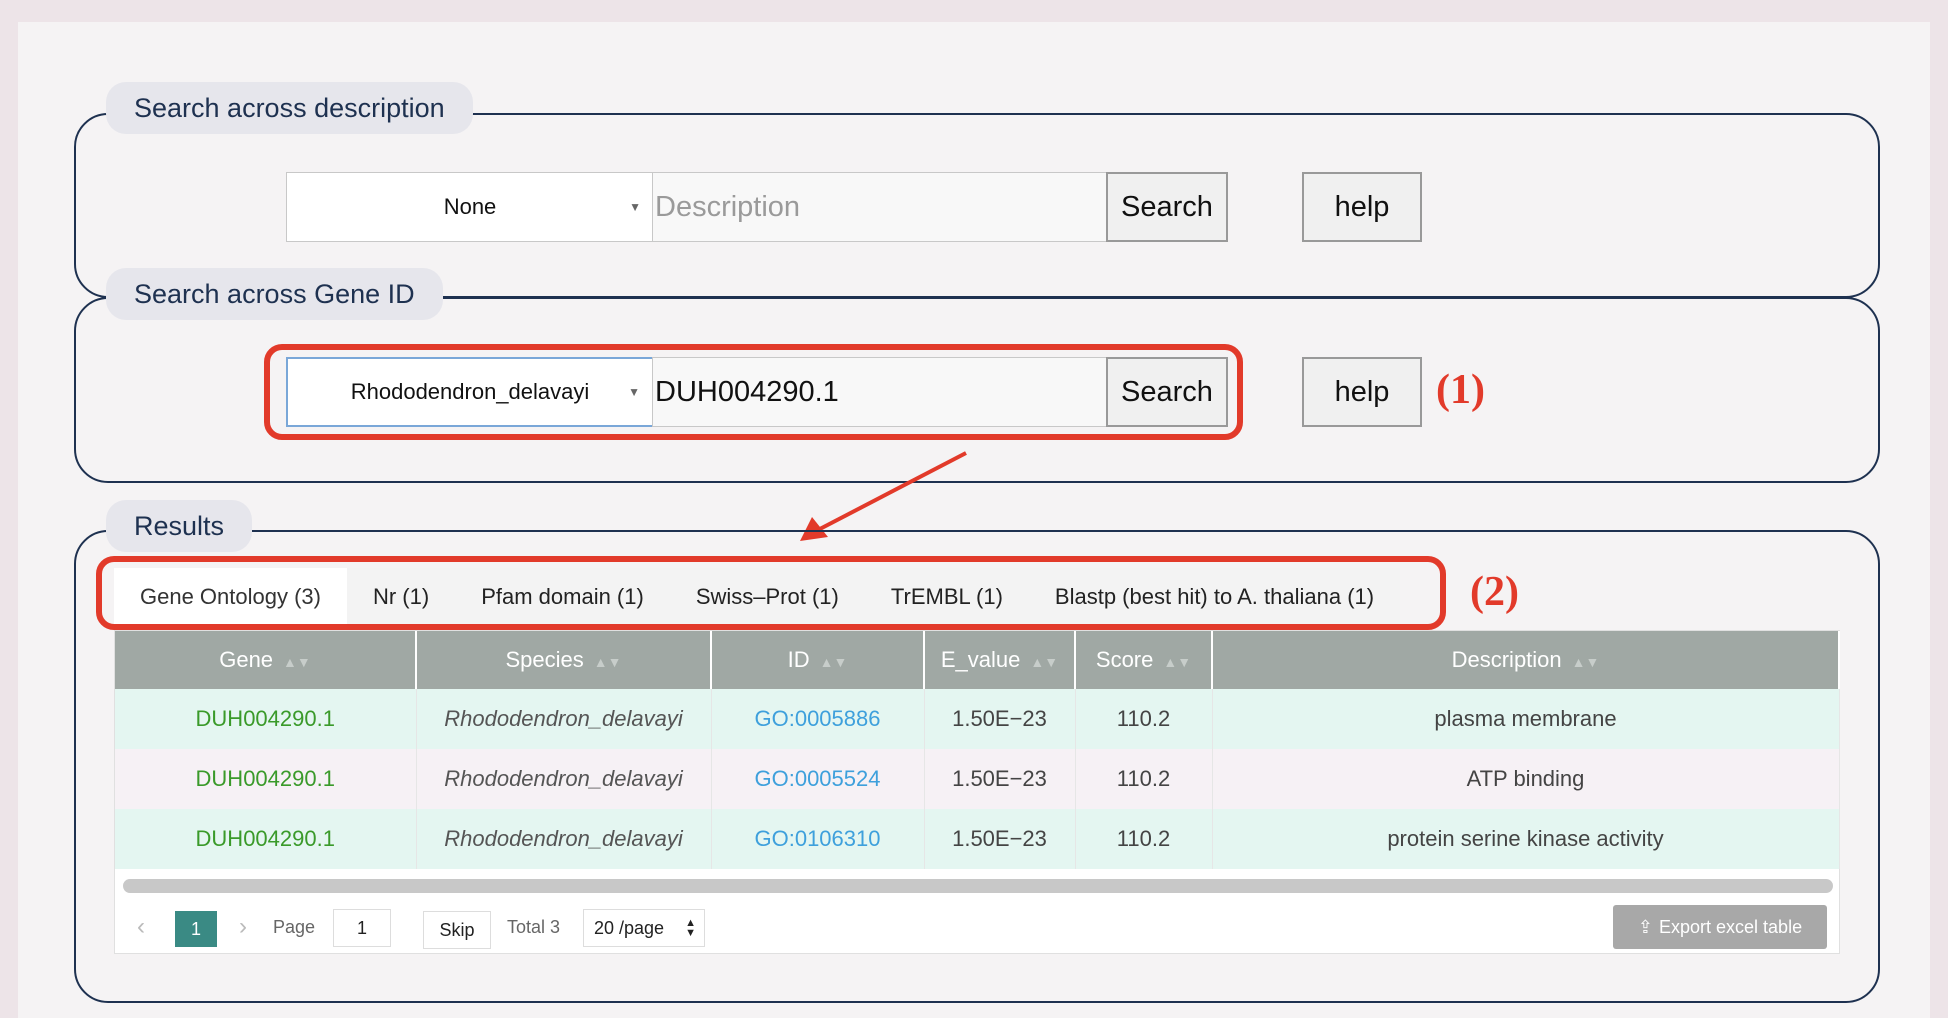 This screenshot has height=1018, width=1948. What do you see at coordinates (978, 886) in the screenshot?
I see `horizontal-scrollbar` at bounding box center [978, 886].